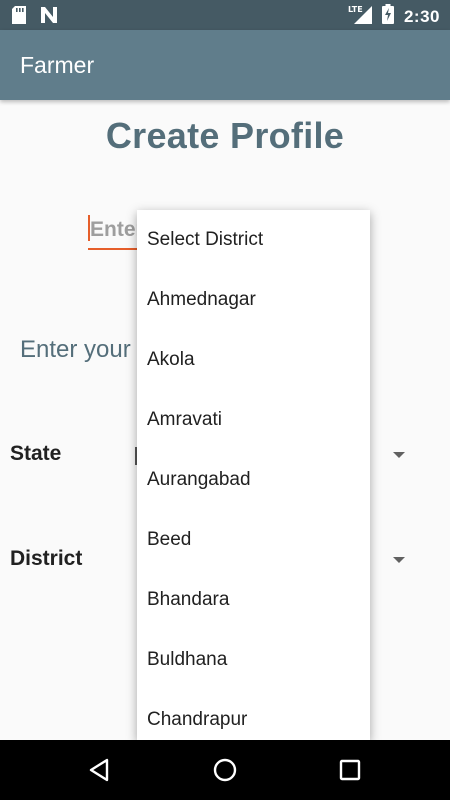  What do you see at coordinates (36, 453) in the screenshot?
I see `state-label: State` at bounding box center [36, 453].